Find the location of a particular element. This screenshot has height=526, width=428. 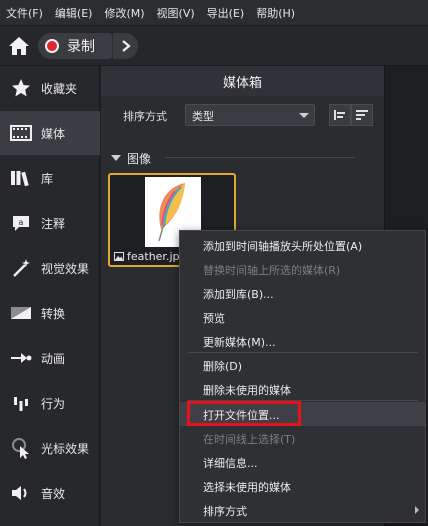

sidebar-item-annotations: a 注释 is located at coordinates (50, 223).